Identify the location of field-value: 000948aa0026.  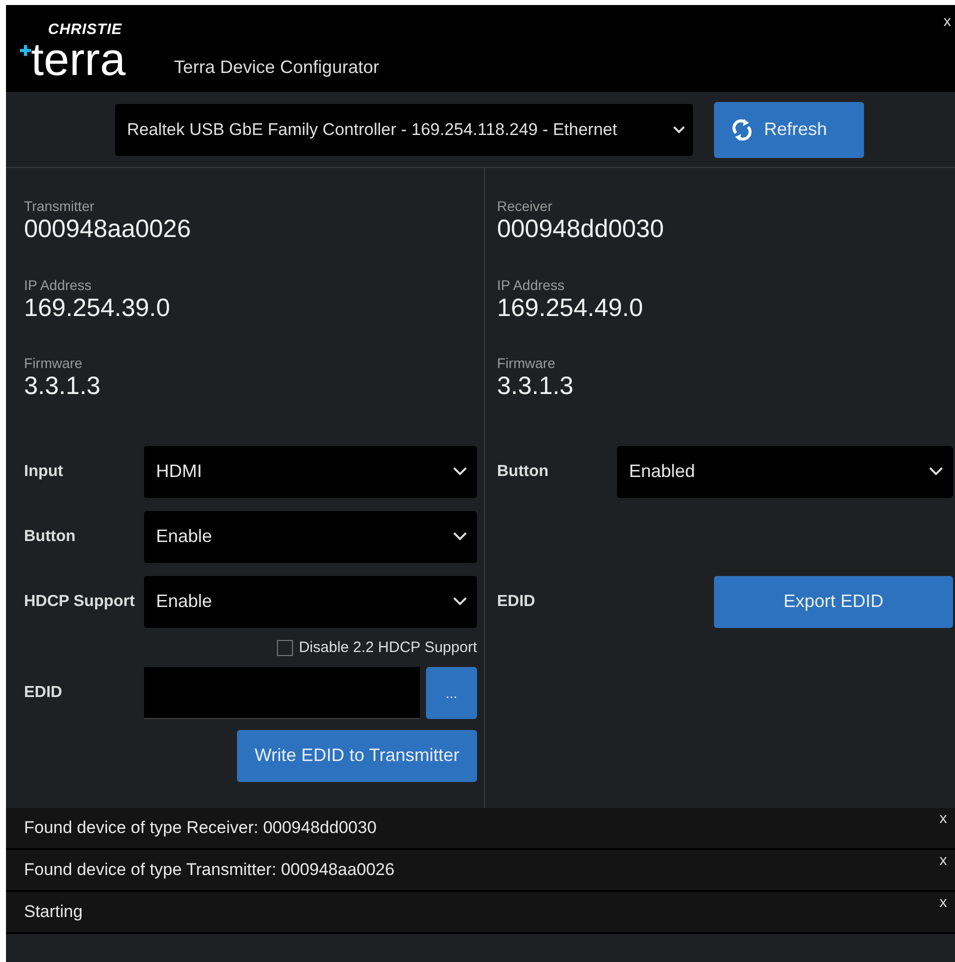
(108, 229).